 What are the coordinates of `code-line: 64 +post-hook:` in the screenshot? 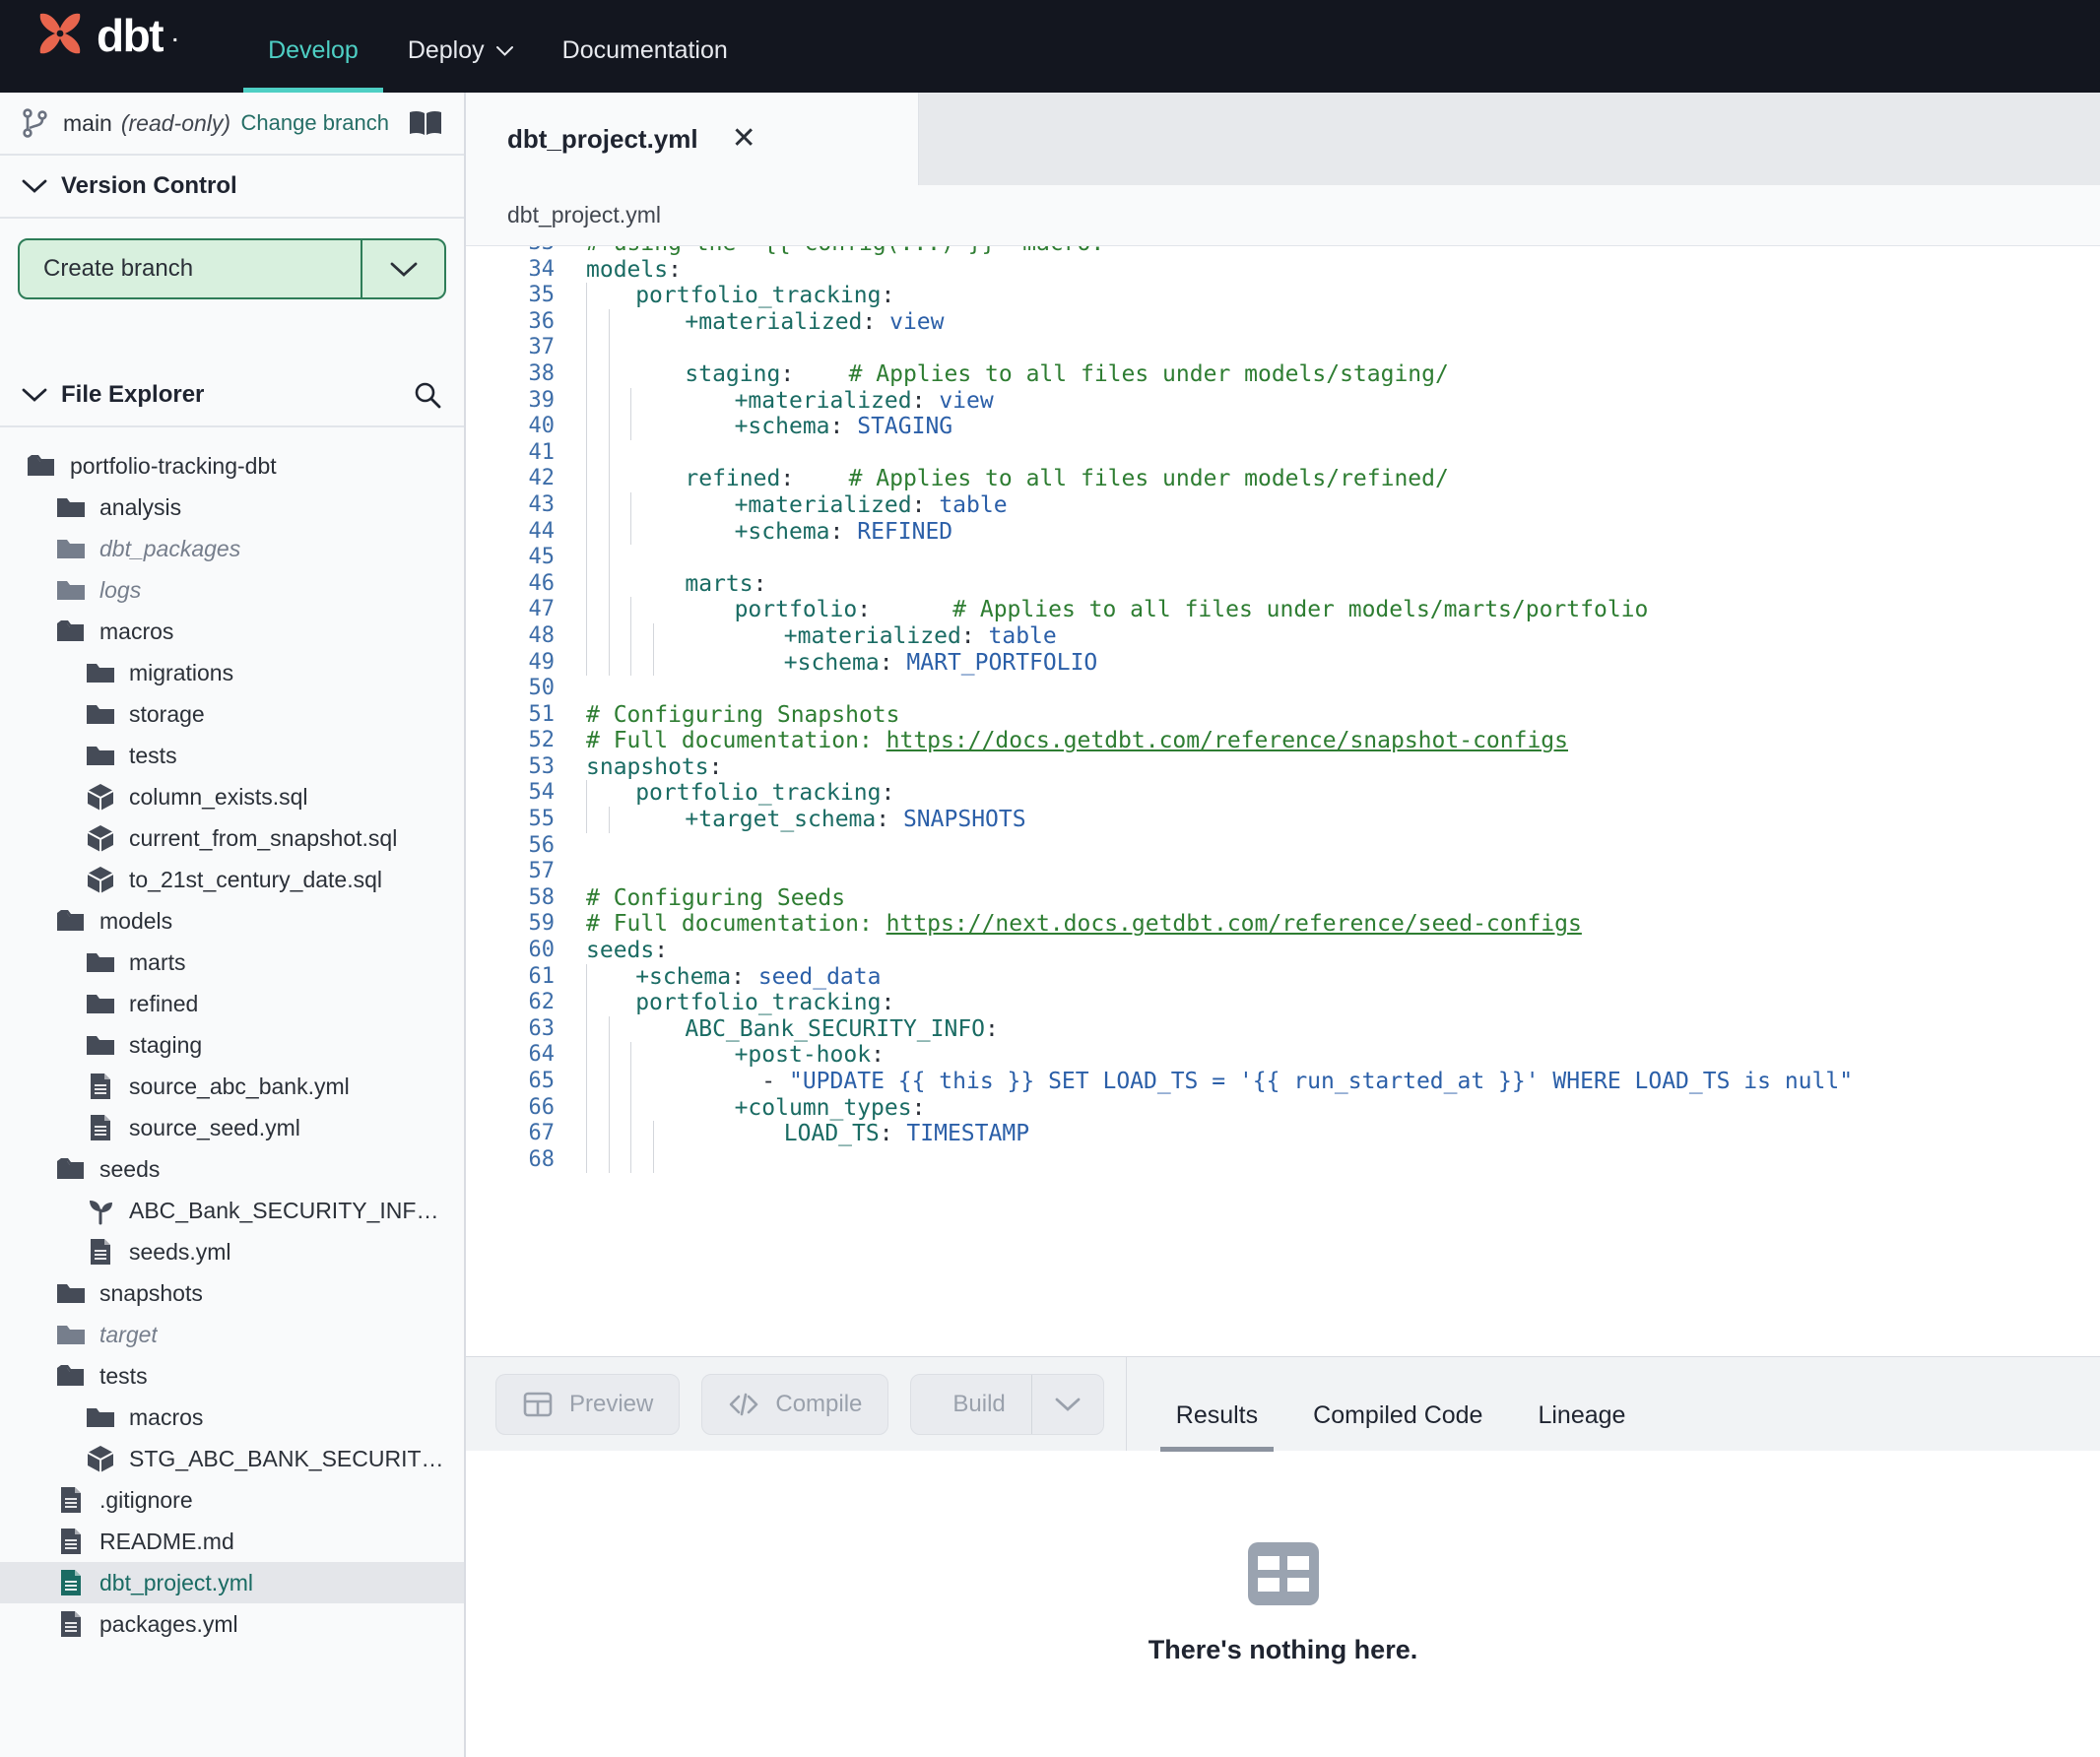 It's located at (1283, 1055).